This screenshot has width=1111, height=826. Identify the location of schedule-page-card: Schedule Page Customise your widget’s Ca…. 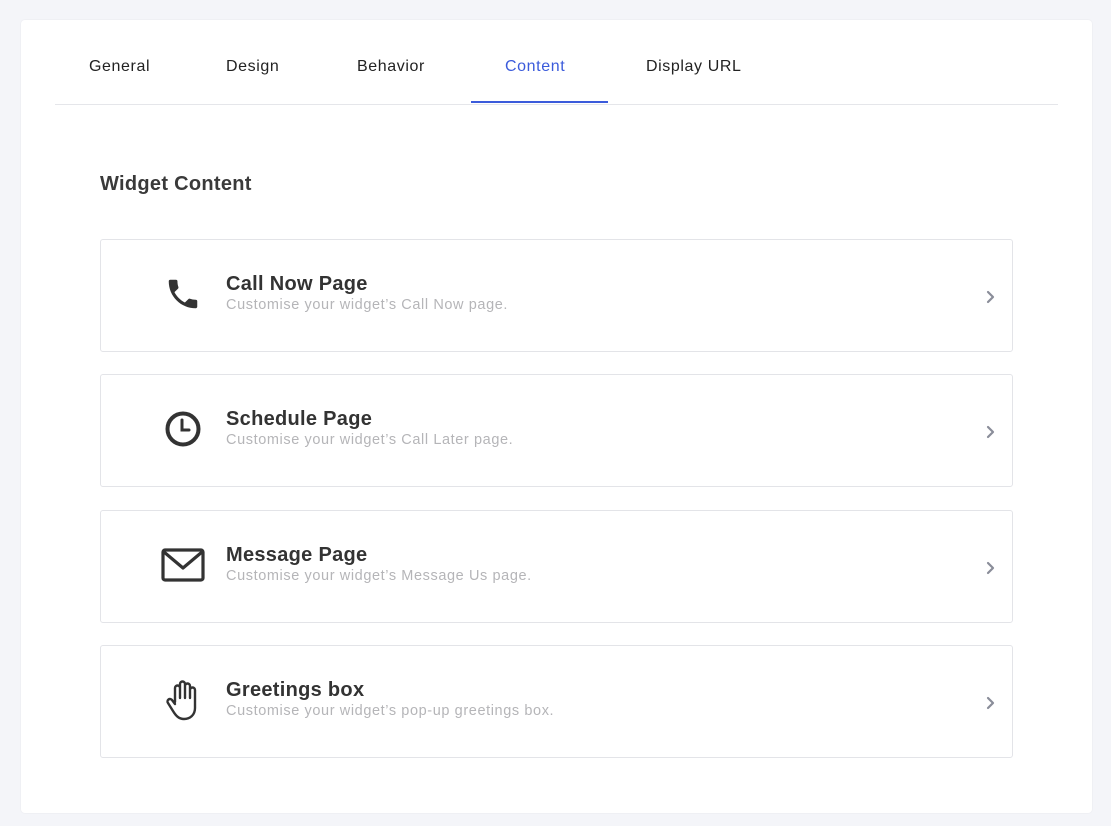
(556, 430).